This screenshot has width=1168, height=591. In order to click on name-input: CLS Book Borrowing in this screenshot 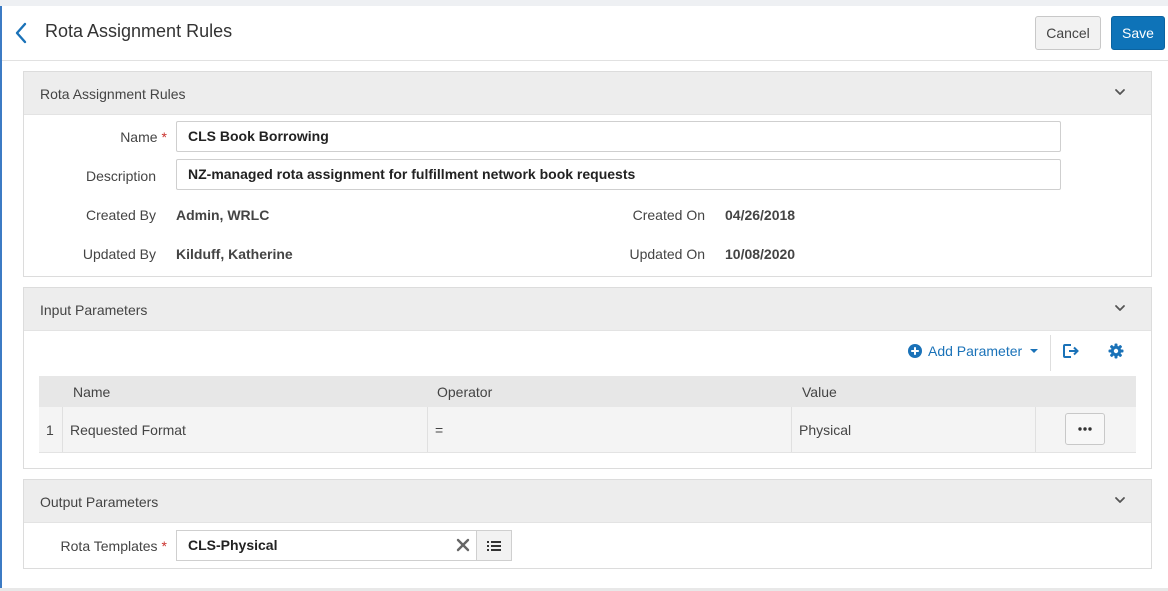, I will do `click(618, 136)`.